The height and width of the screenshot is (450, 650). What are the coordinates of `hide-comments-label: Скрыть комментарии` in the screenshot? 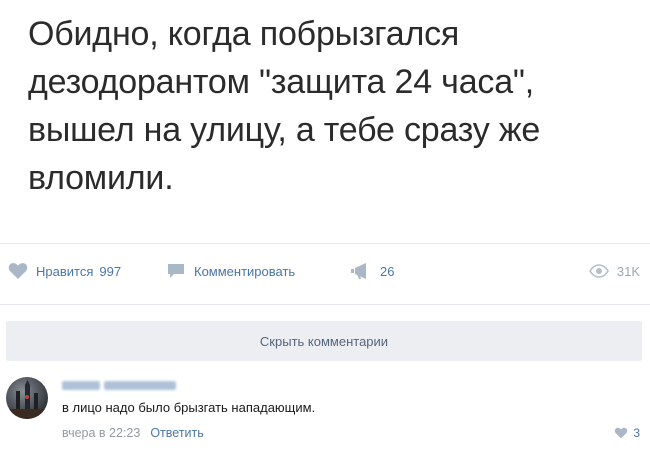 It's located at (324, 341).